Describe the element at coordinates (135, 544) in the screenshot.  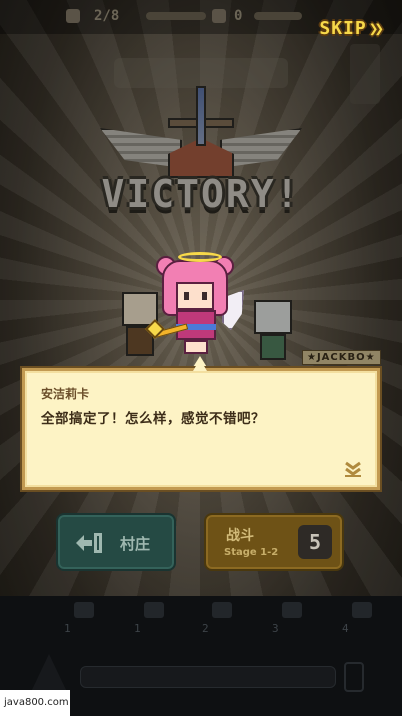
I see `village-label: 村庄` at that location.